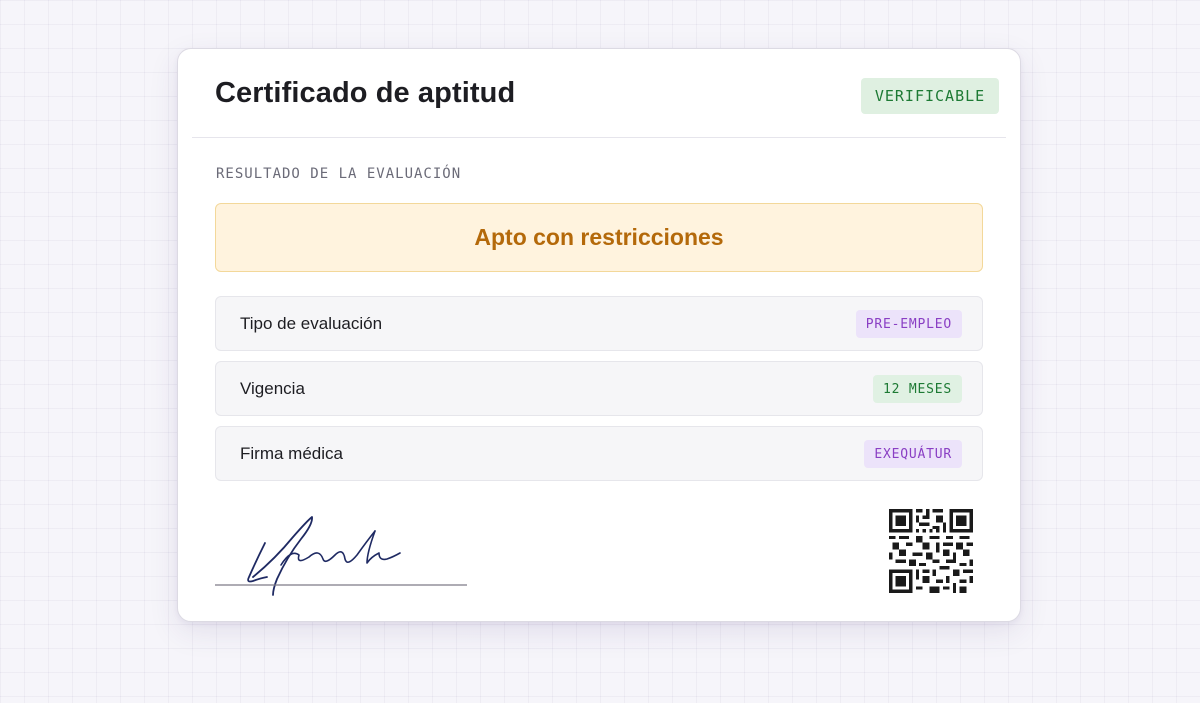 This screenshot has height=703, width=1200. Describe the element at coordinates (599, 137) in the screenshot. I see `header-divider` at that location.